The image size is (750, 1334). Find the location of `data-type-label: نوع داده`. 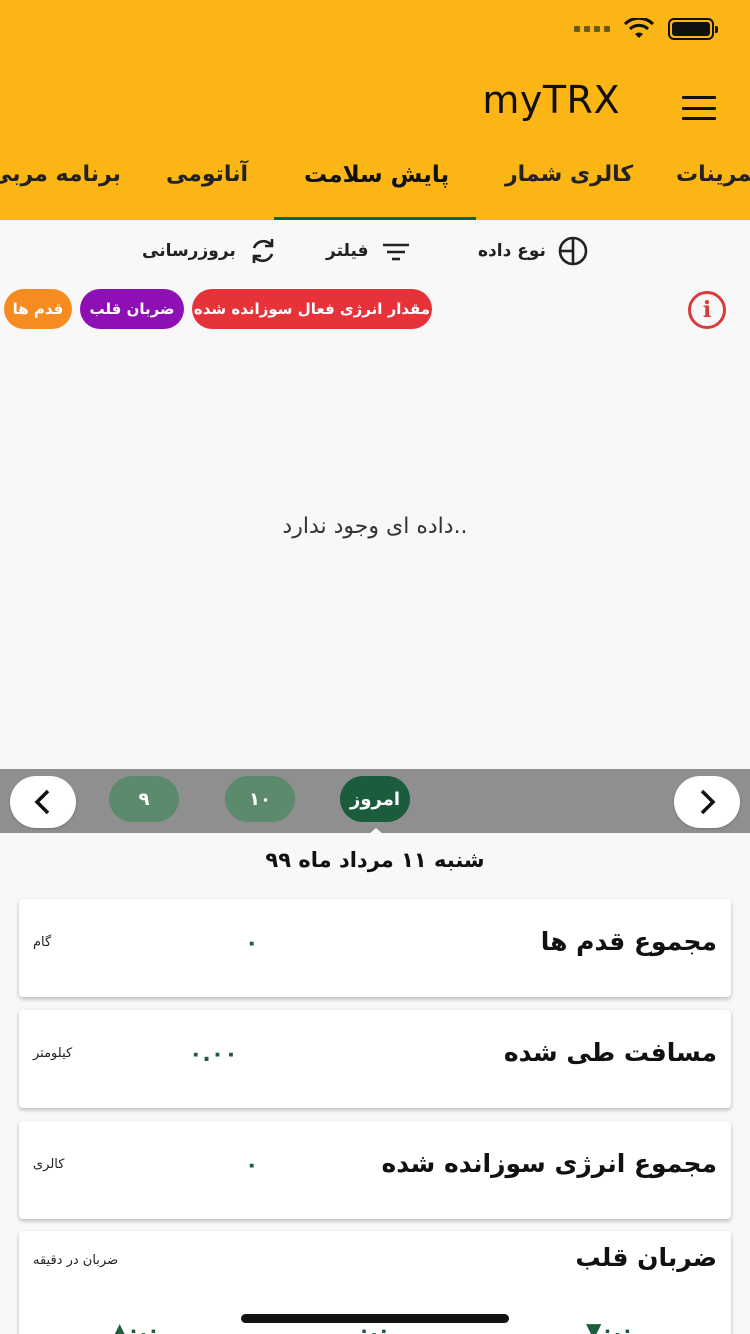

data-type-label: نوع داده is located at coordinates (512, 251).